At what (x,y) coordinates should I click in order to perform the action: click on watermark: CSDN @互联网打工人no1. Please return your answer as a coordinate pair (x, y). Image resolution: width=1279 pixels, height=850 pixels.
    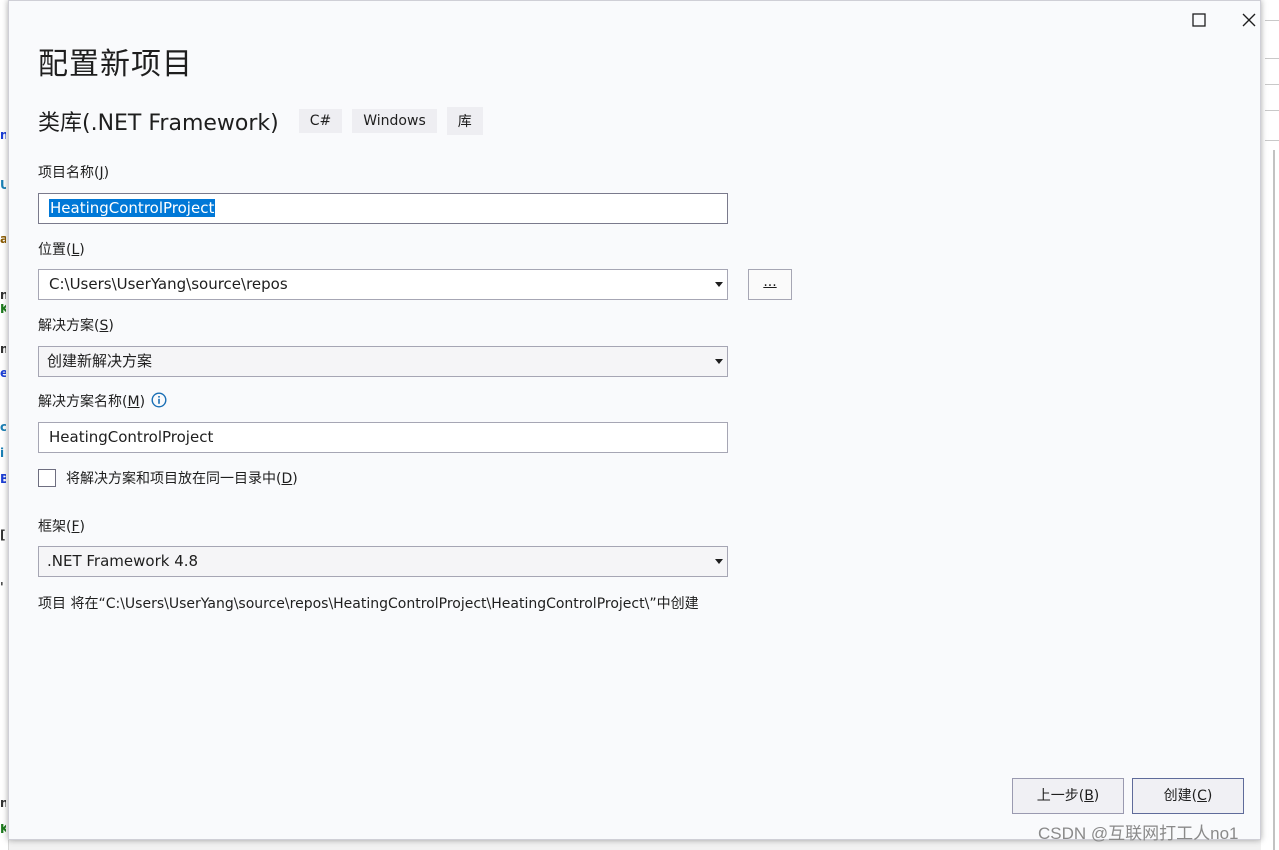
    Looking at the image, I should click on (1138, 833).